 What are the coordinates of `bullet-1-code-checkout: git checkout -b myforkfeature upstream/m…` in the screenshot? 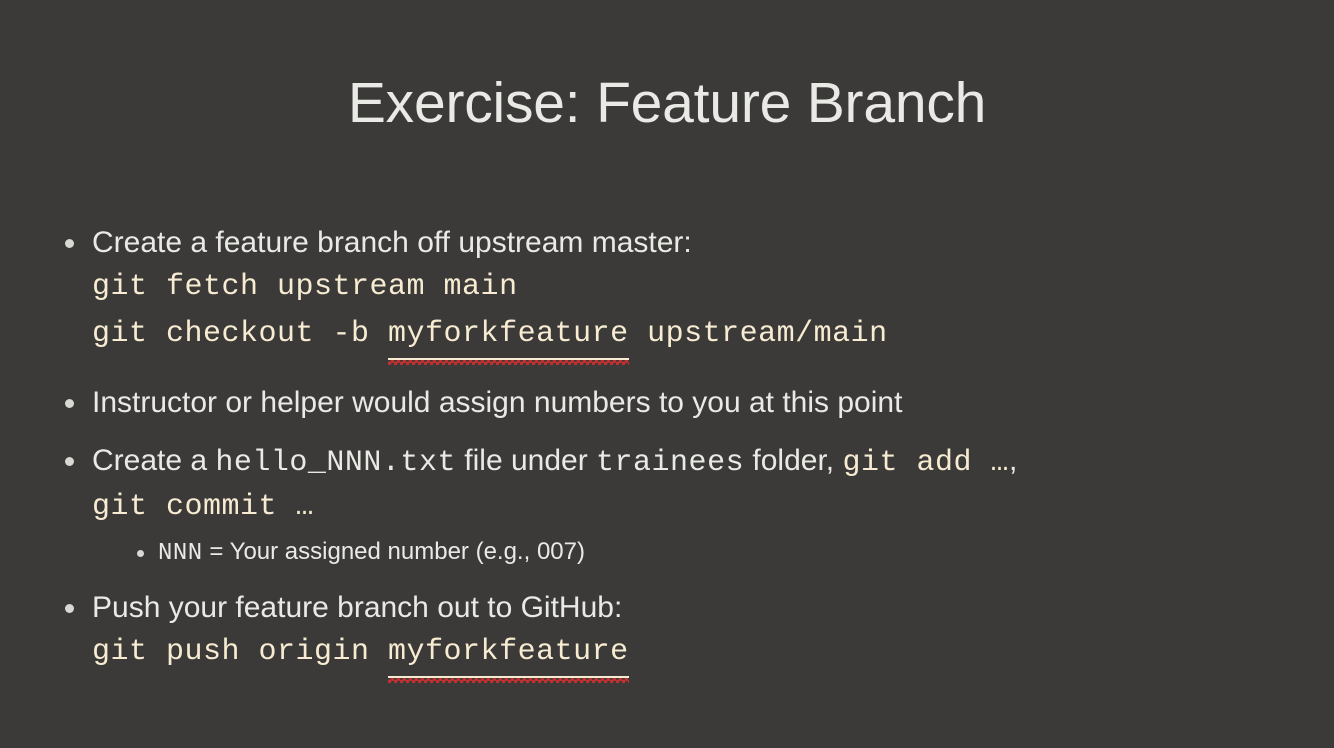 It's located at (691, 338).